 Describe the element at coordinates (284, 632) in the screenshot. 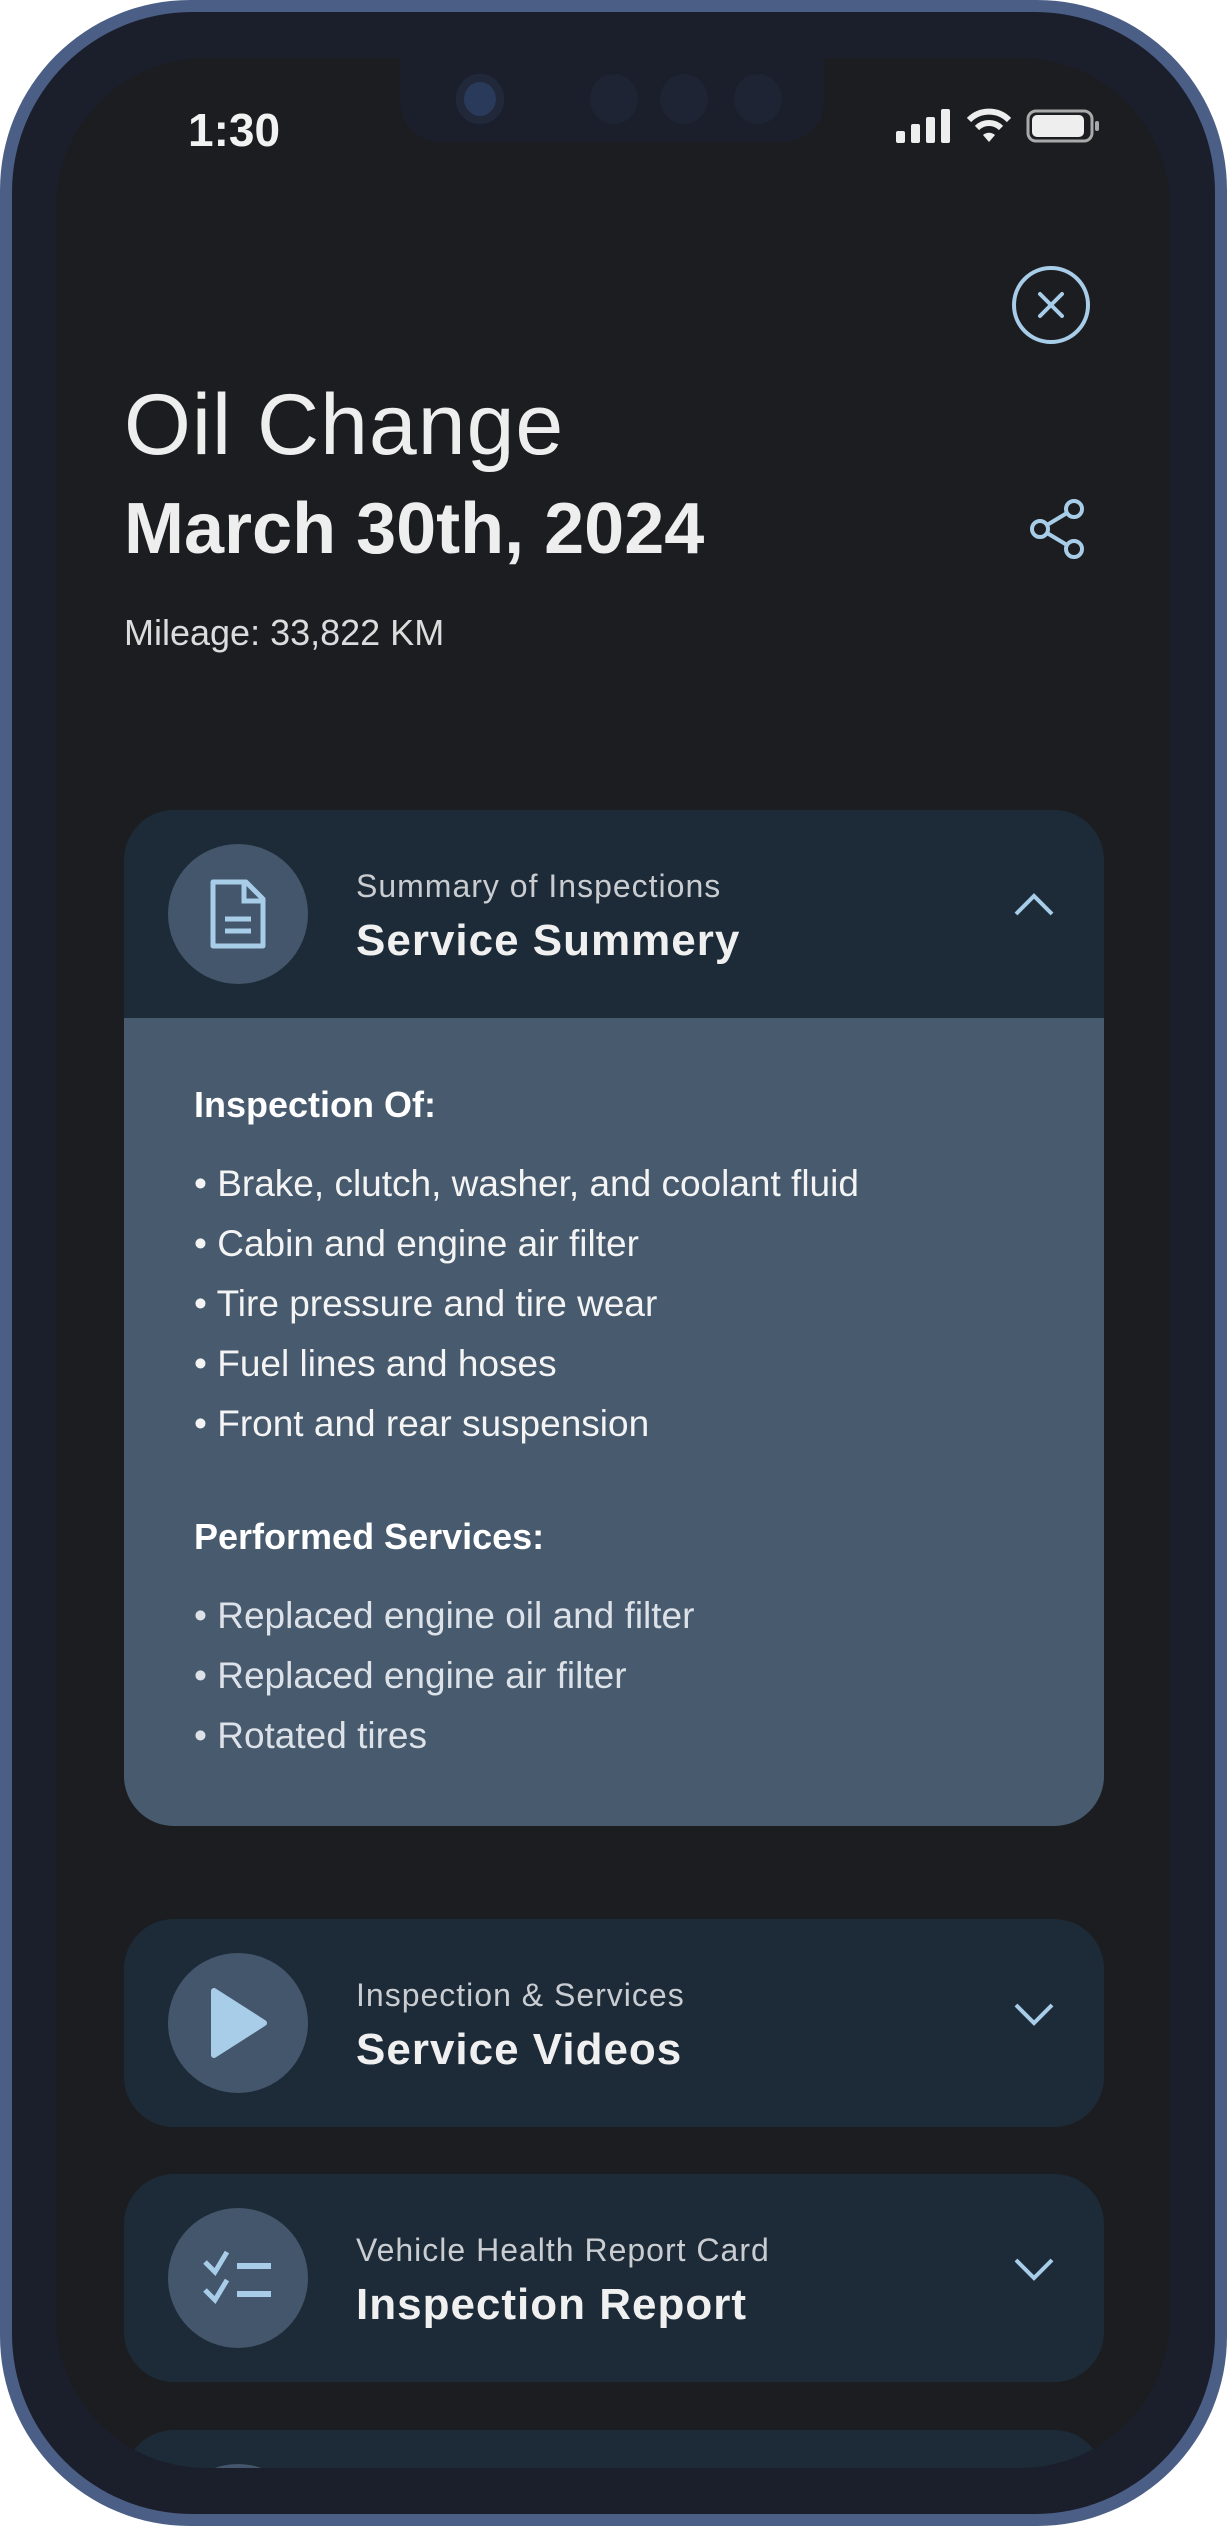

I see `mileage: Mileage: 33,822 KM` at that location.